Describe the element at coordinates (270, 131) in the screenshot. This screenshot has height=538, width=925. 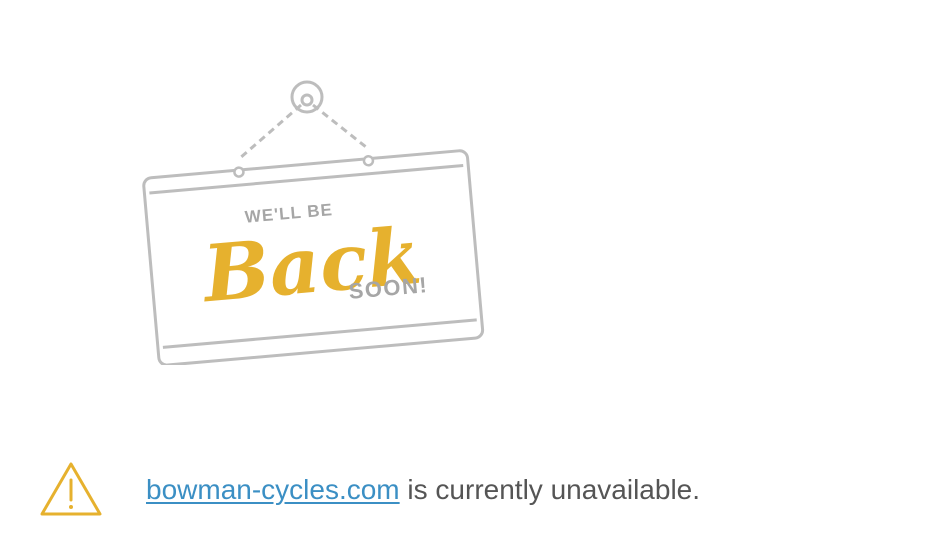
I see `hanging-string-left` at that location.